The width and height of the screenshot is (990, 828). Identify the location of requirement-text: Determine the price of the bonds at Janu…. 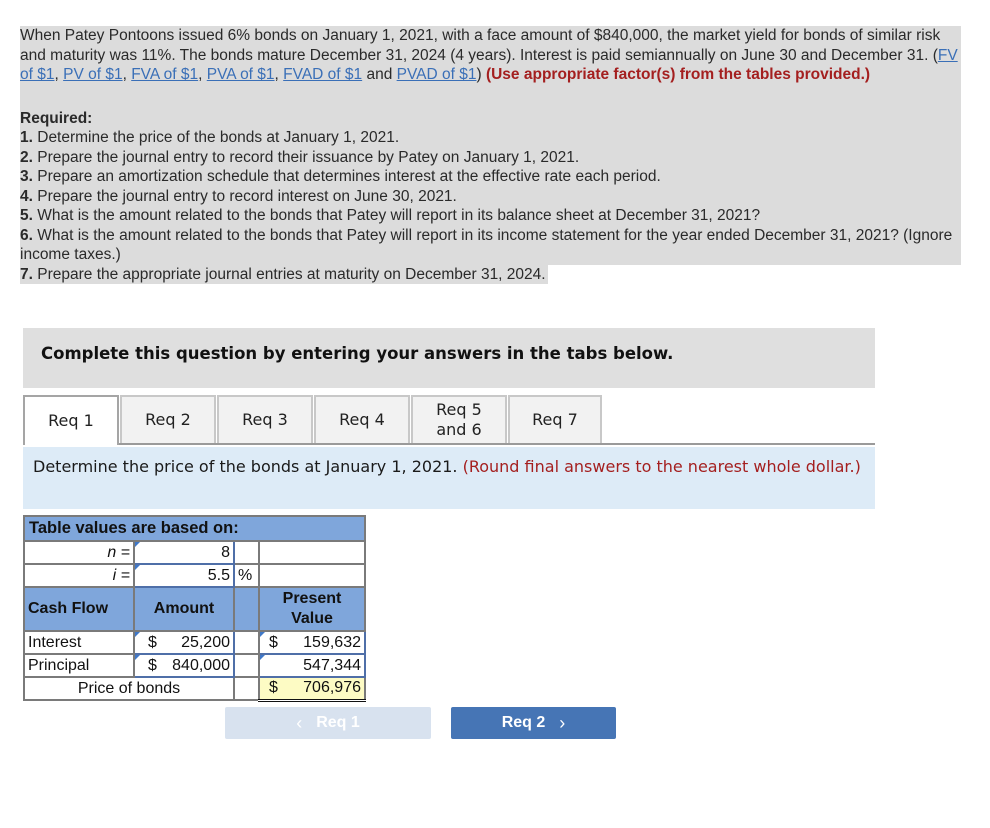
(216, 137).